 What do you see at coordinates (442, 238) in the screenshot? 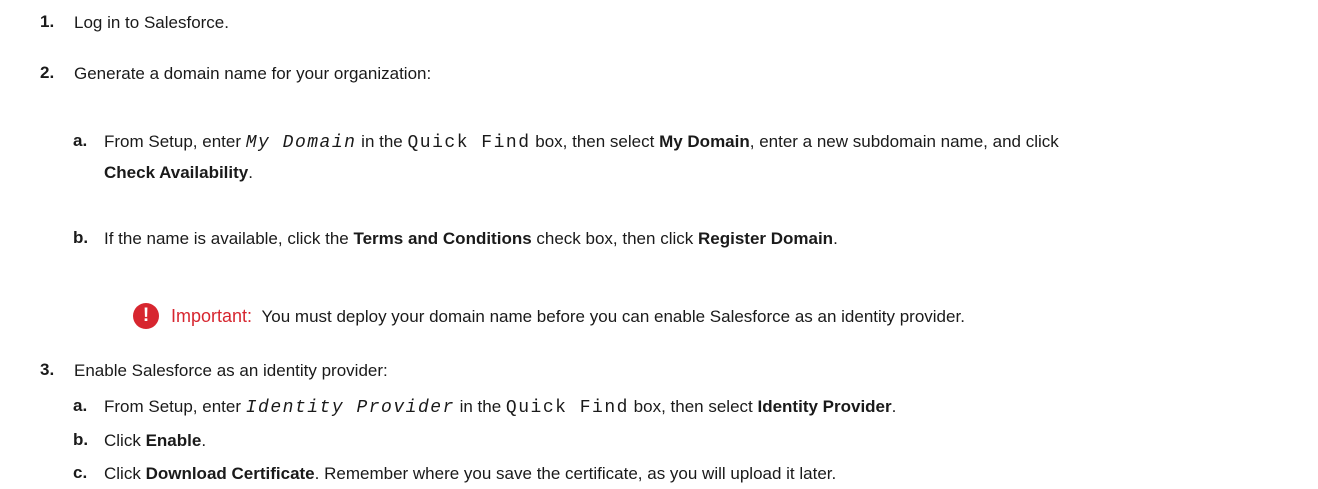
I see `ui-label: Terms and Conditions` at bounding box center [442, 238].